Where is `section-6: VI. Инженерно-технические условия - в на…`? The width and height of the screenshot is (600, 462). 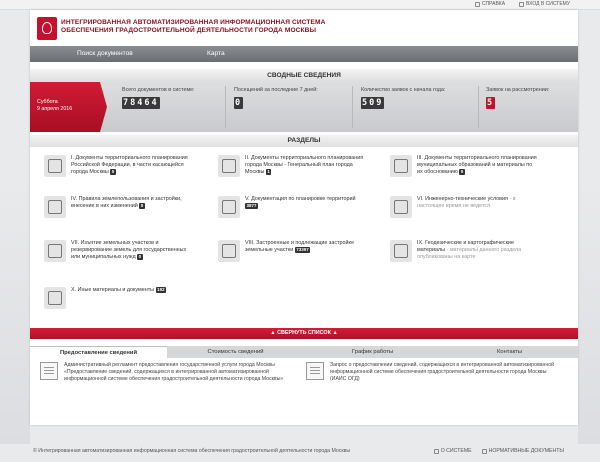 section-6: VI. Инженерно-технические условия - в на… is located at coordinates (463, 207).